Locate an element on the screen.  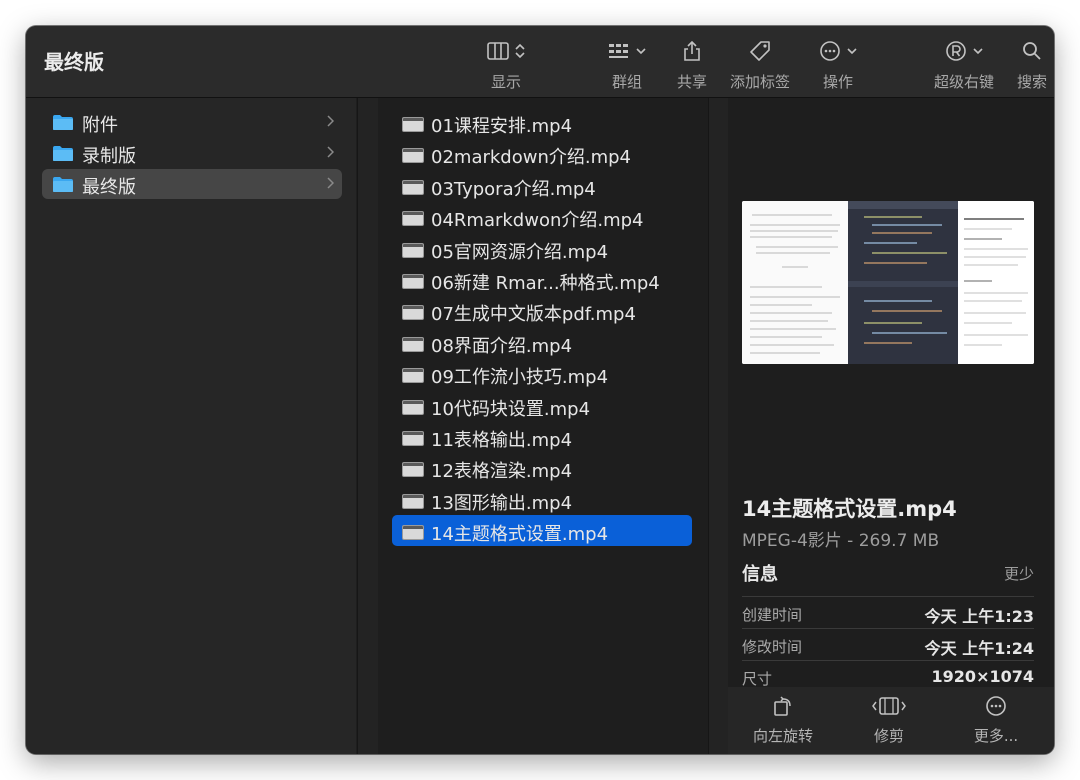
file-row: 05官网资源介绍.mp4 is located at coordinates (542, 248).